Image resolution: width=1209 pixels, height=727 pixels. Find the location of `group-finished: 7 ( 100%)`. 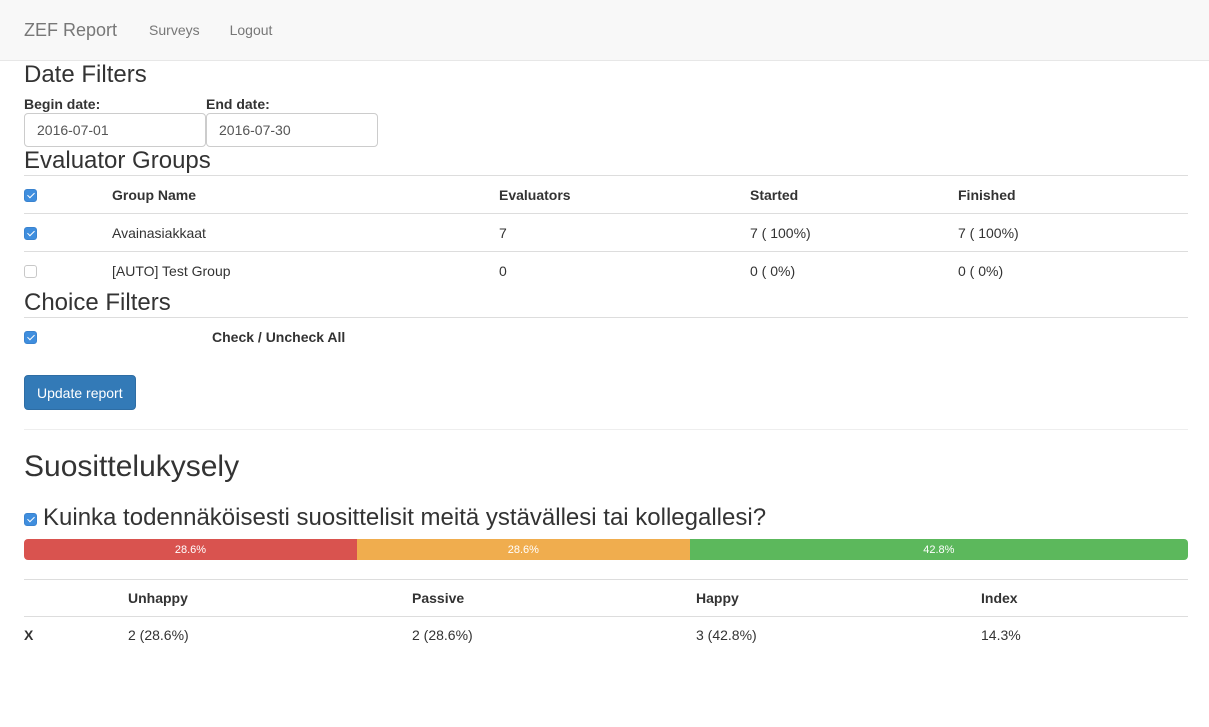

group-finished: 7 ( 100%) is located at coordinates (1073, 232).